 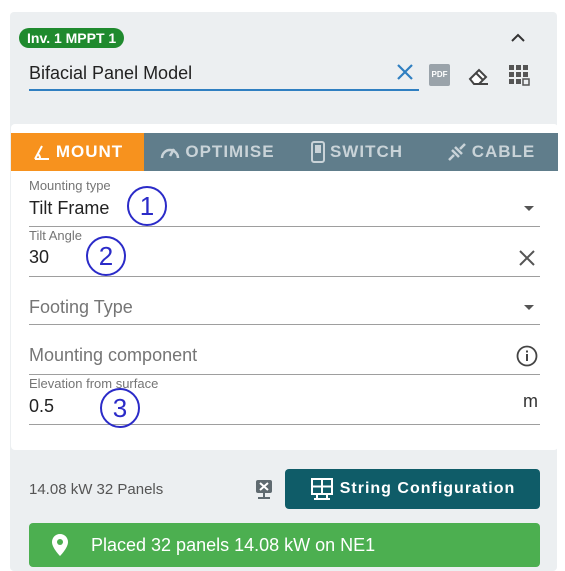 I want to click on panel-model-input: Bifacial Panel Model, so click(x=224, y=74).